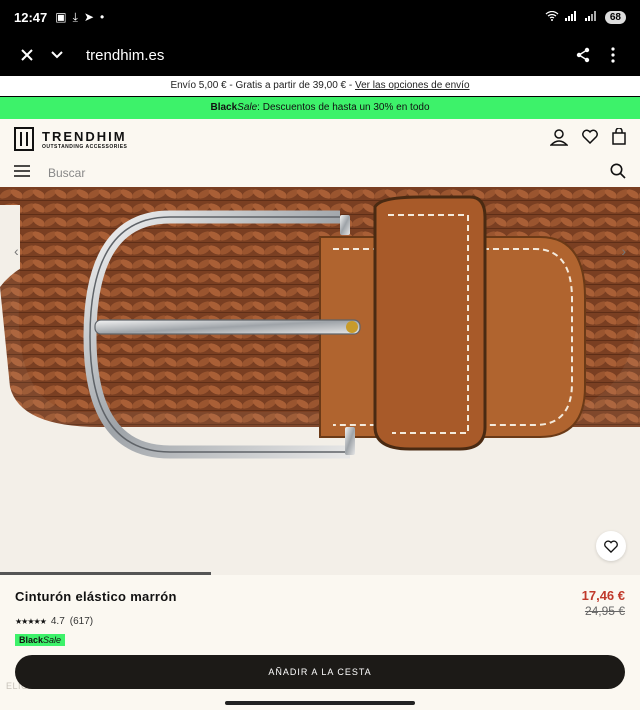 Image resolution: width=640 pixels, height=710 pixels. I want to click on browser-toolbar: trendhim.es, so click(320, 55).